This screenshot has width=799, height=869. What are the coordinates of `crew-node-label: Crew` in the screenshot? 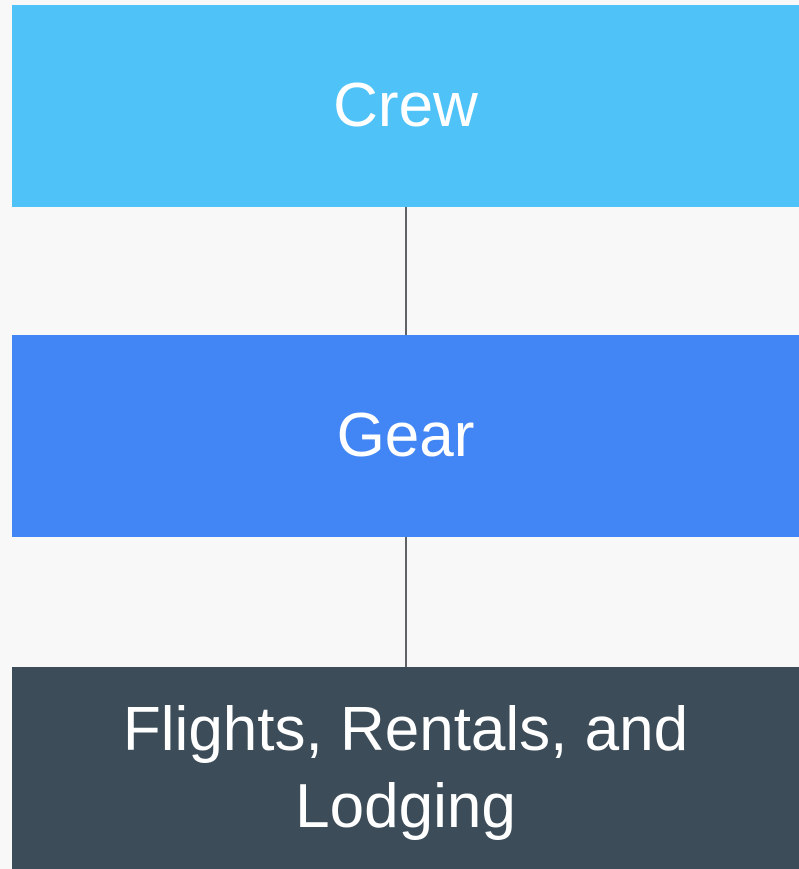 It's located at (405, 106).